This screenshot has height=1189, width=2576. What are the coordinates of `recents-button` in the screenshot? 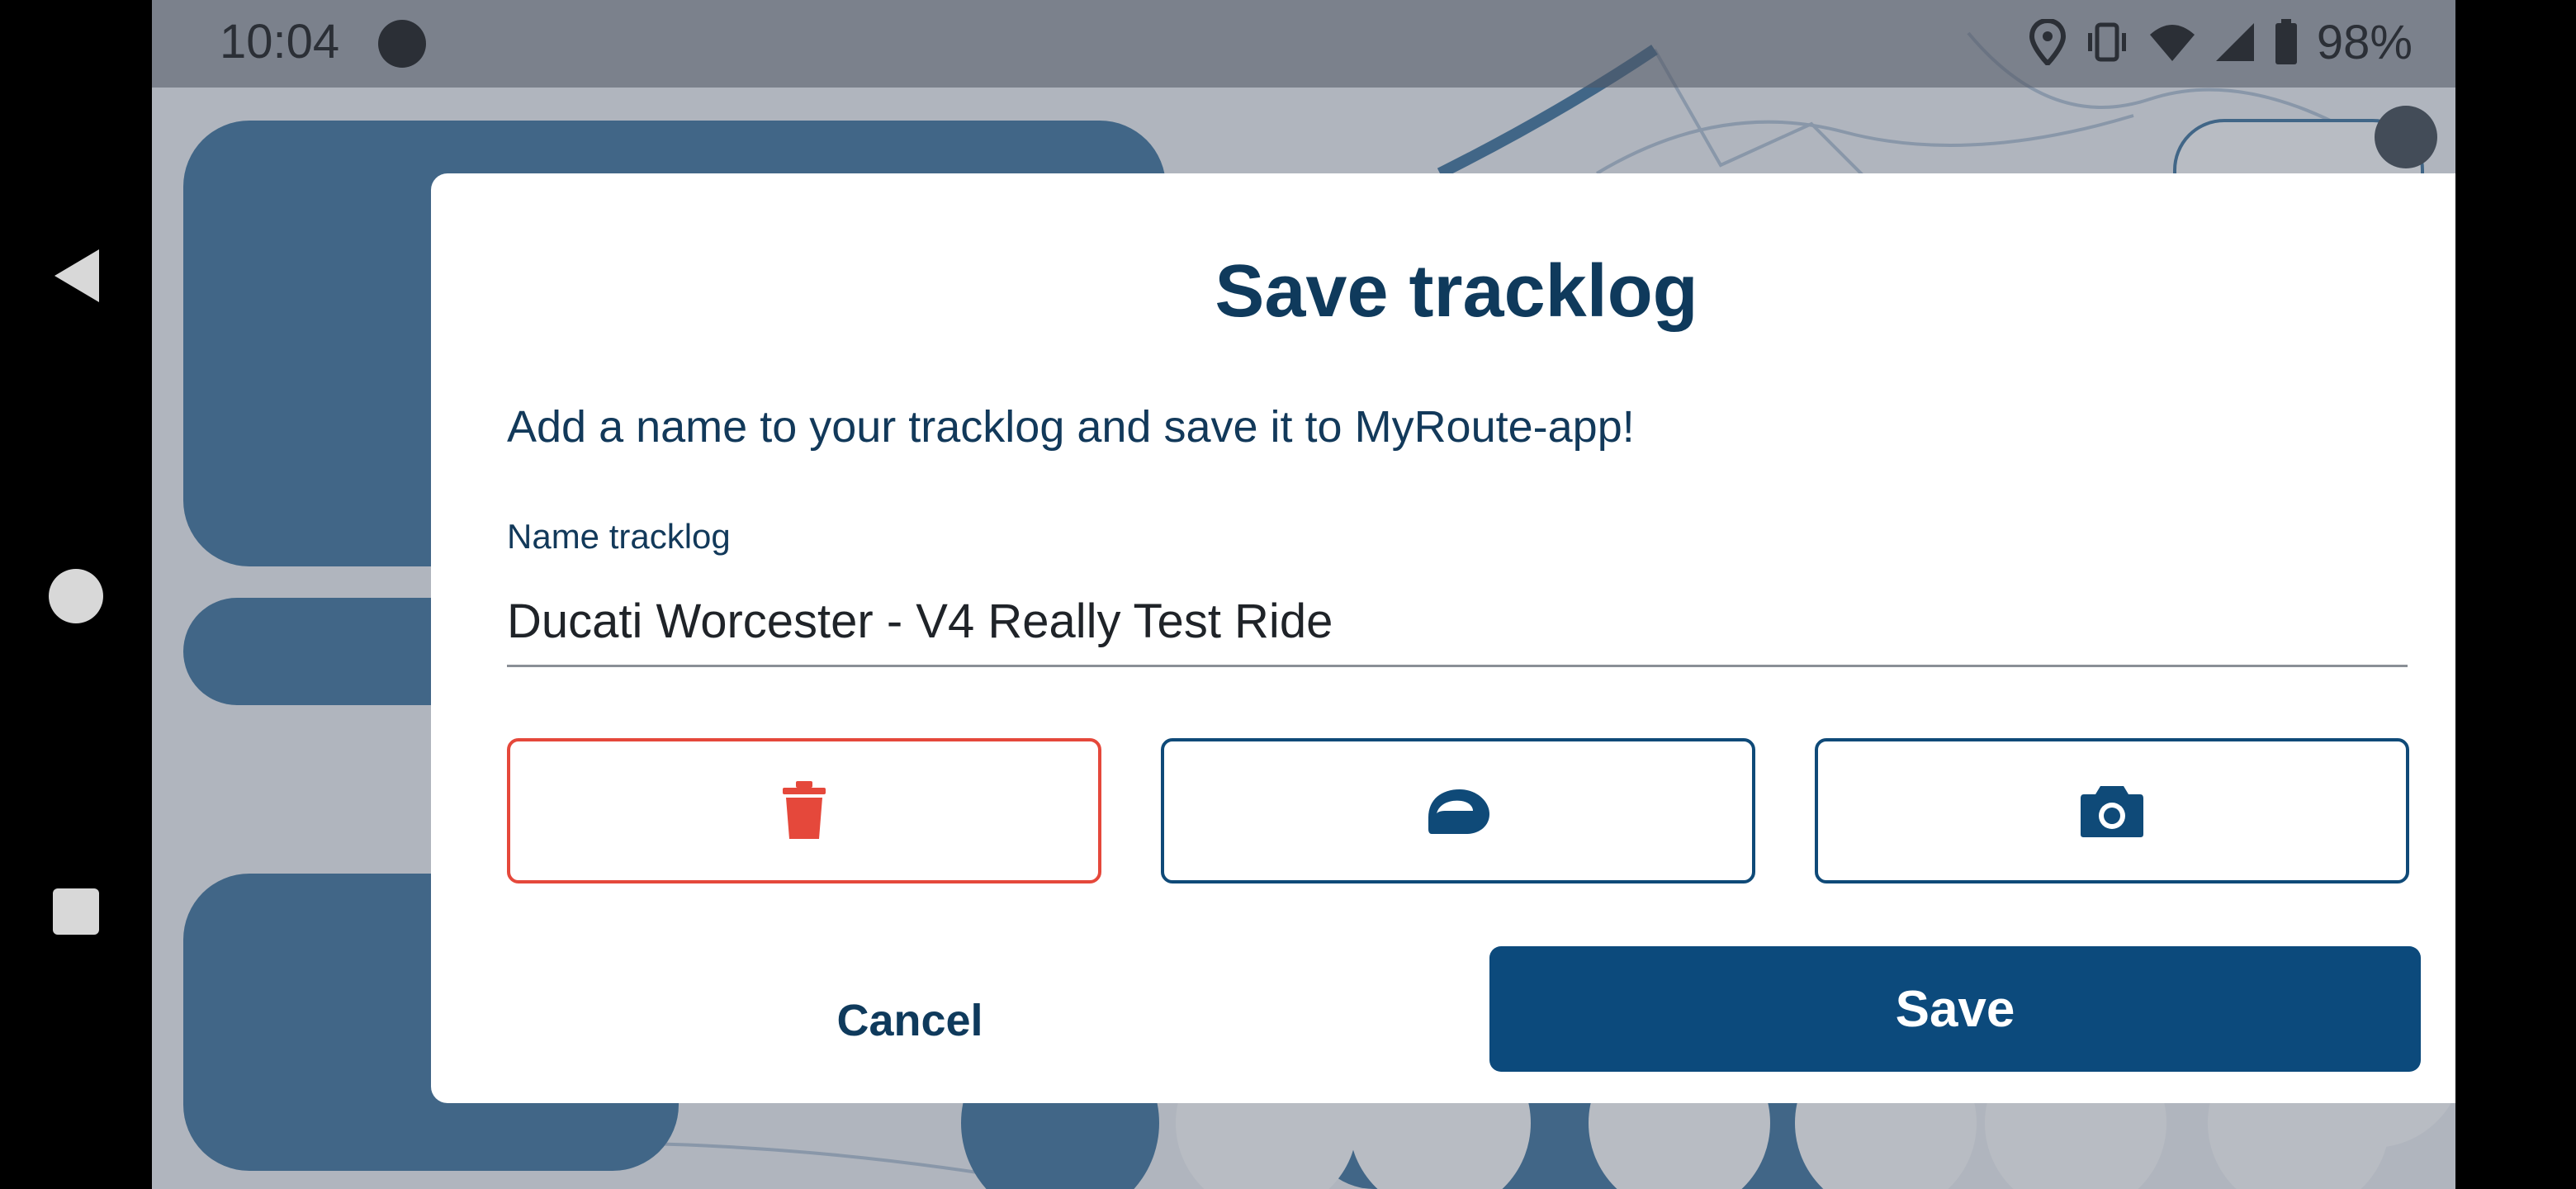 It's located at (76, 911).